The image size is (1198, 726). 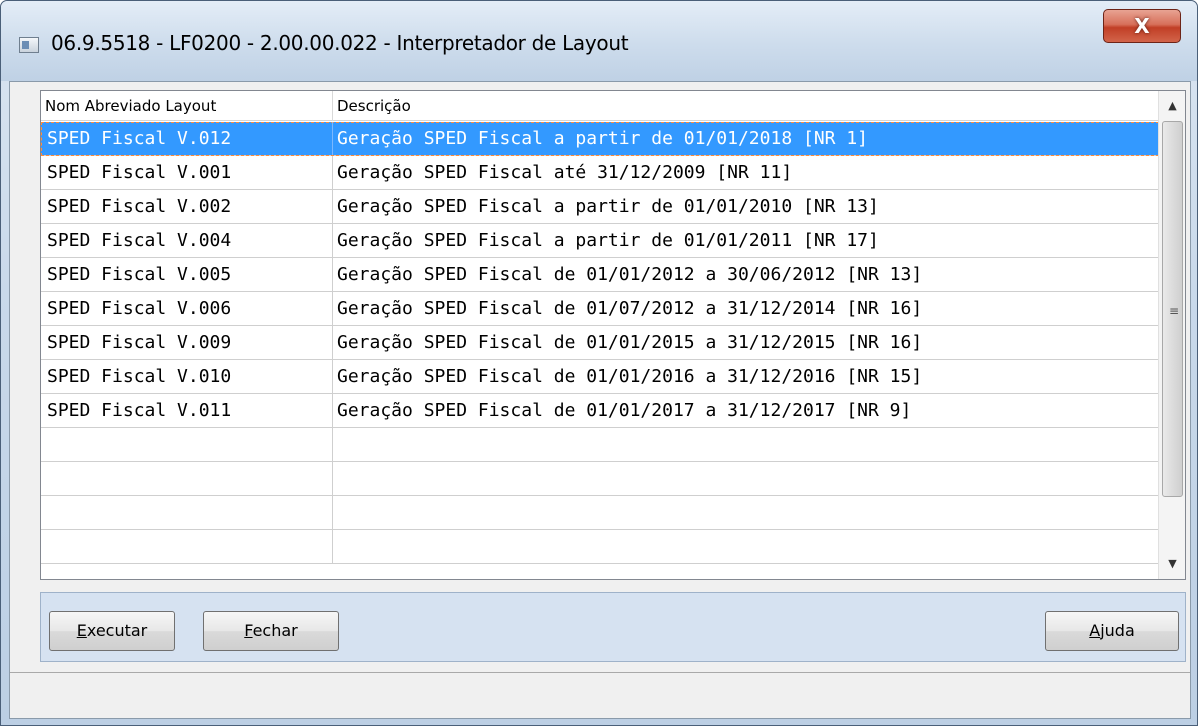 I want to click on ajuda-button: Ajuda, so click(x=1112, y=631).